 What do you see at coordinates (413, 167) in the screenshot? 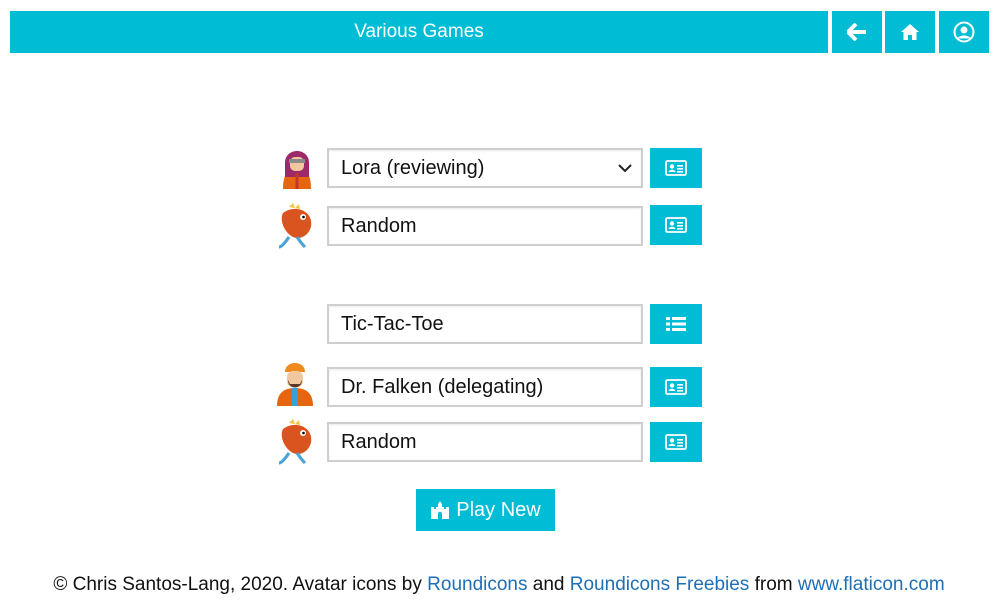
I see `player-select-value: Lora (reviewing)` at bounding box center [413, 167].